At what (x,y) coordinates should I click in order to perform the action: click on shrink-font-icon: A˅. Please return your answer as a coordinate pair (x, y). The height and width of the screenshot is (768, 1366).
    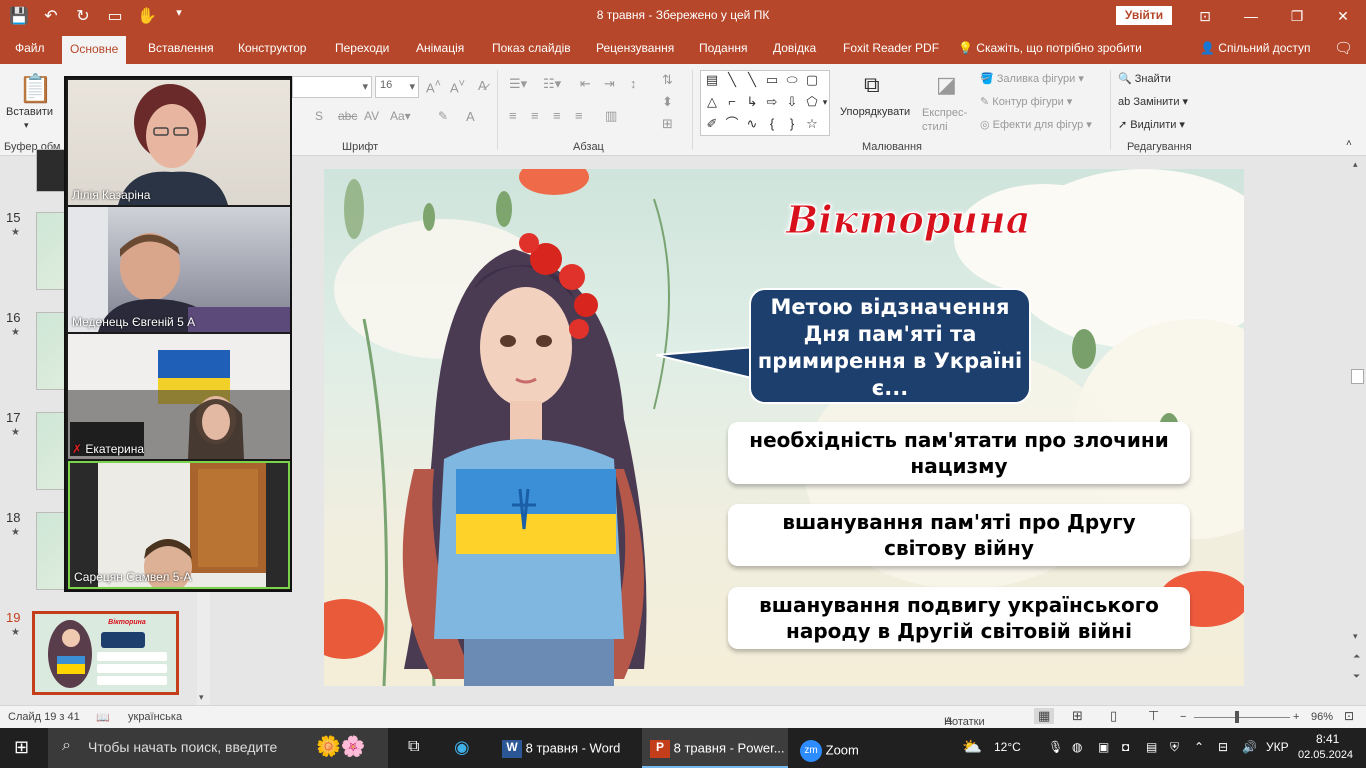
    Looking at the image, I should click on (457, 86).